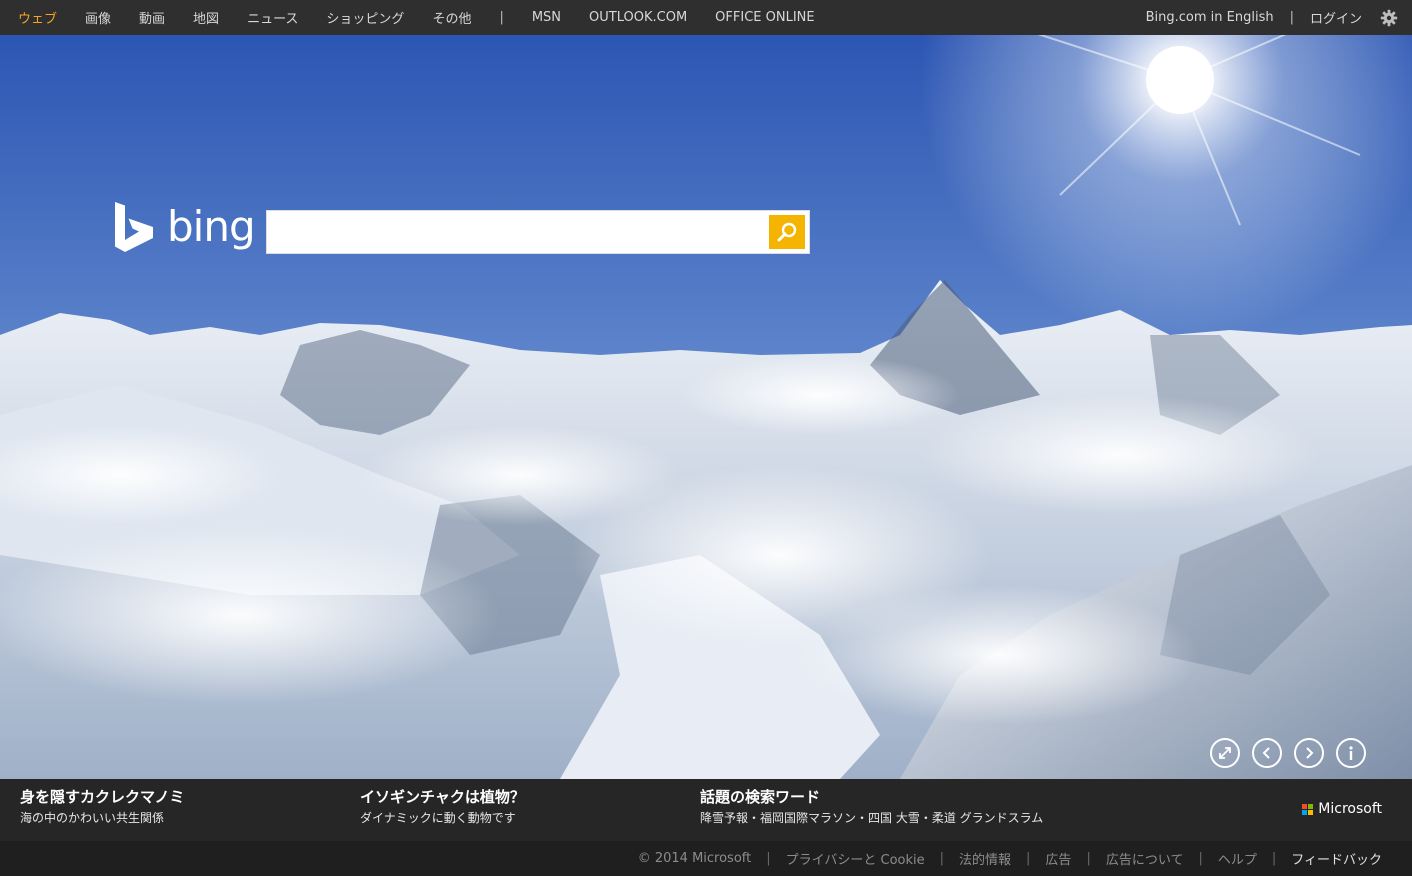 The width and height of the screenshot is (1412, 876). What do you see at coordinates (855, 858) in the screenshot?
I see `footer-privacy-link: プライバシーと Cookie` at bounding box center [855, 858].